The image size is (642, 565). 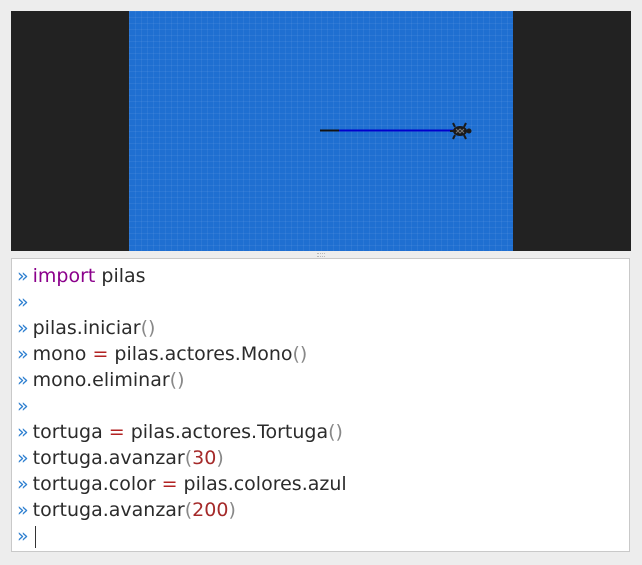 What do you see at coordinates (120, 276) in the screenshot?
I see `code-text: pilas` at bounding box center [120, 276].